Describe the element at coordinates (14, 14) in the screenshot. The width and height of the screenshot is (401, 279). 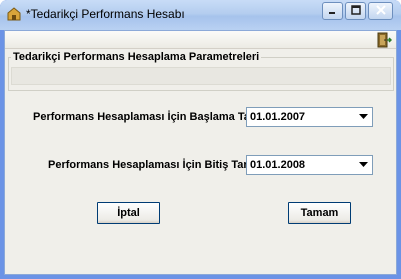
I see `app-window-icon` at that location.